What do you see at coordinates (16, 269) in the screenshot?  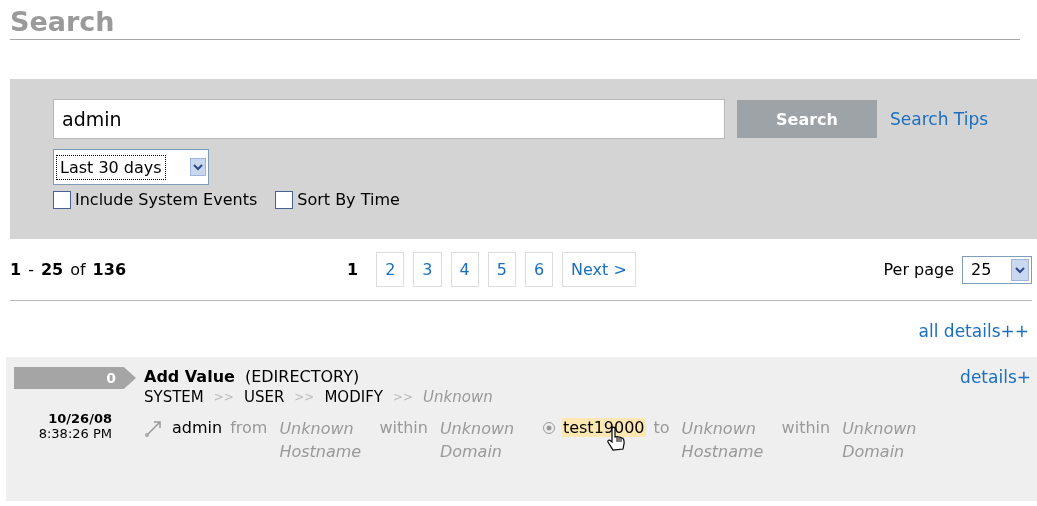 I see `range-start: 1` at bounding box center [16, 269].